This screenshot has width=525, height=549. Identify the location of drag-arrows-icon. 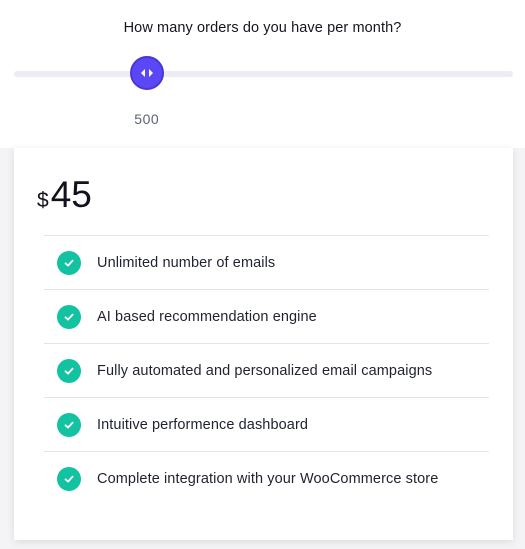
(146, 73).